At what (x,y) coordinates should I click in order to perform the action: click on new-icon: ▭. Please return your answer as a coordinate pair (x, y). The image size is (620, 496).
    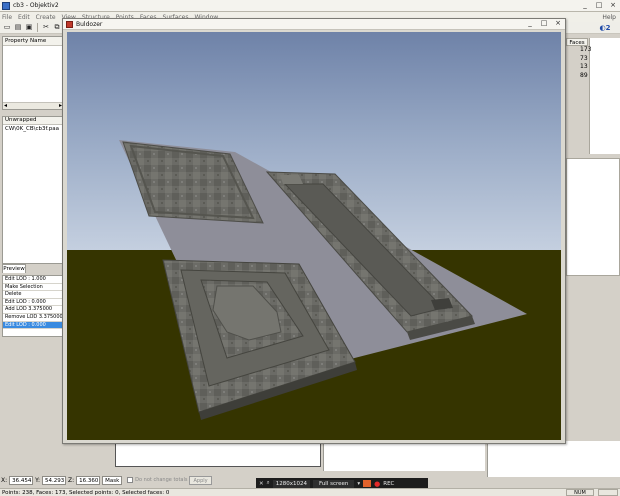
    Looking at the image, I should click on (7, 27).